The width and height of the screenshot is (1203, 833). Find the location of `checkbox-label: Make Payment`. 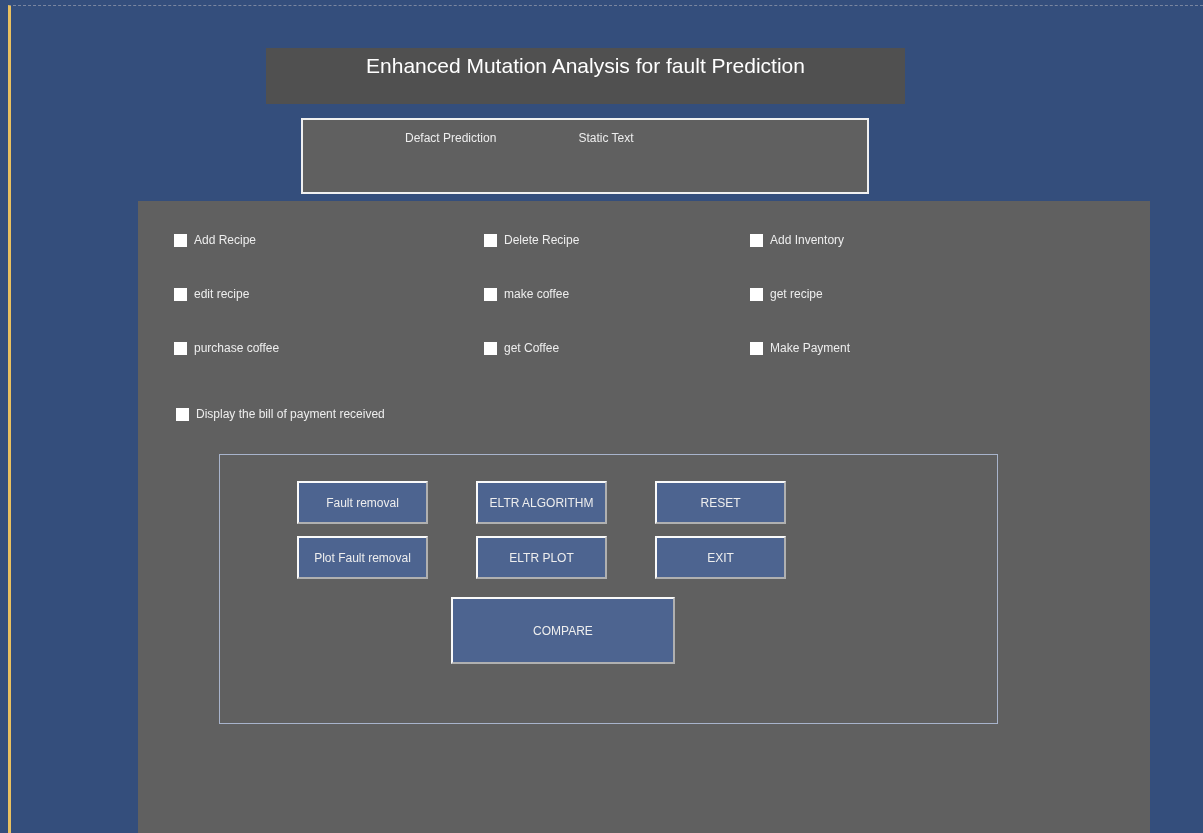

checkbox-label: Make Payment is located at coordinates (810, 348).